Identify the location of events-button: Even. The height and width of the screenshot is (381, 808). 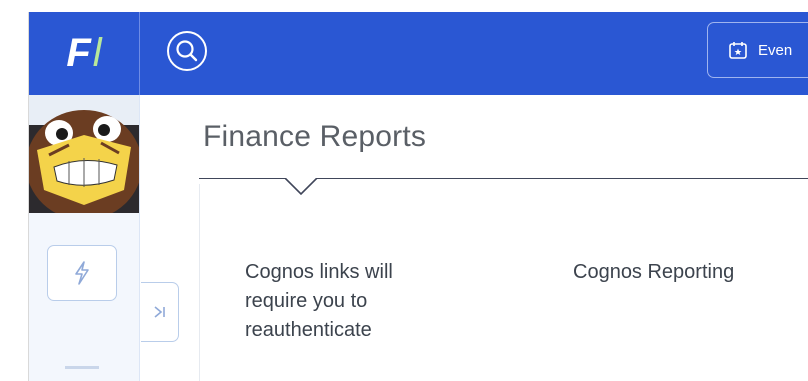
(757, 50).